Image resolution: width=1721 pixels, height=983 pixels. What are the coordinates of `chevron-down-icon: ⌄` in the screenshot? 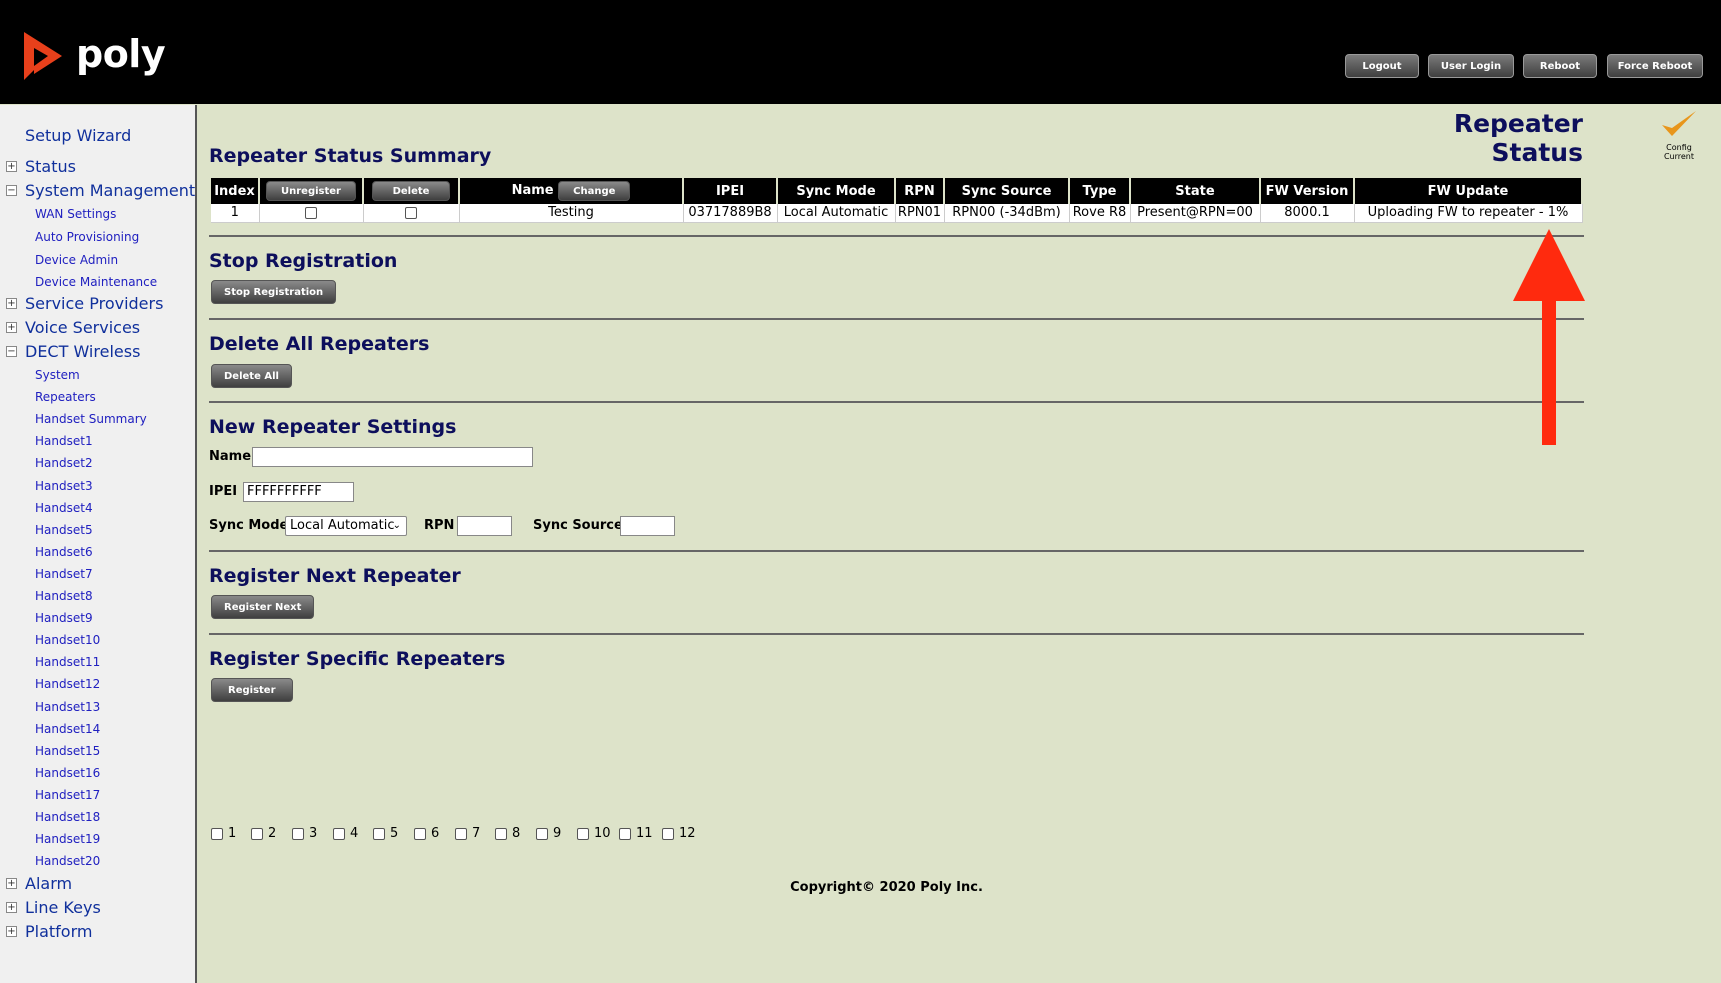 It's located at (396, 525).